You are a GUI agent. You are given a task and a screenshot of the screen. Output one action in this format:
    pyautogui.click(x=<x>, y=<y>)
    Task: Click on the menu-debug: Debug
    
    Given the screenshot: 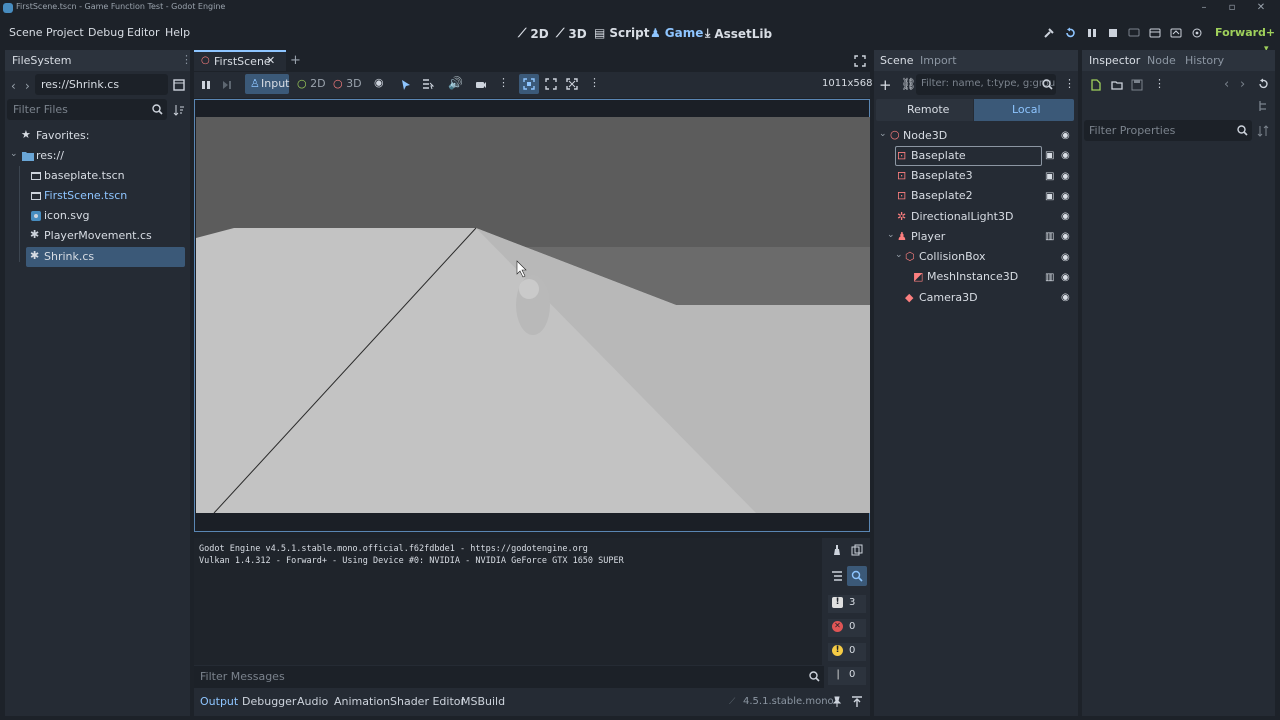 What is the action you would take?
    pyautogui.click(x=106, y=32)
    